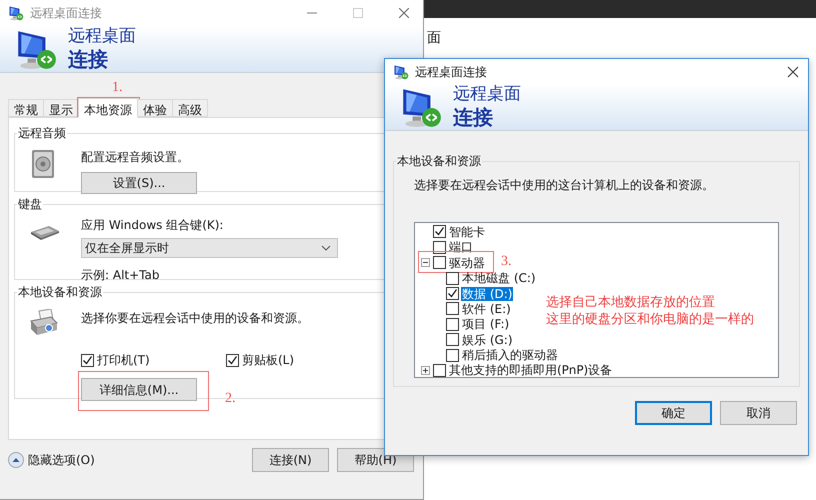 Image resolution: width=816 pixels, height=500 pixels. I want to click on button: 确定, so click(673, 413).